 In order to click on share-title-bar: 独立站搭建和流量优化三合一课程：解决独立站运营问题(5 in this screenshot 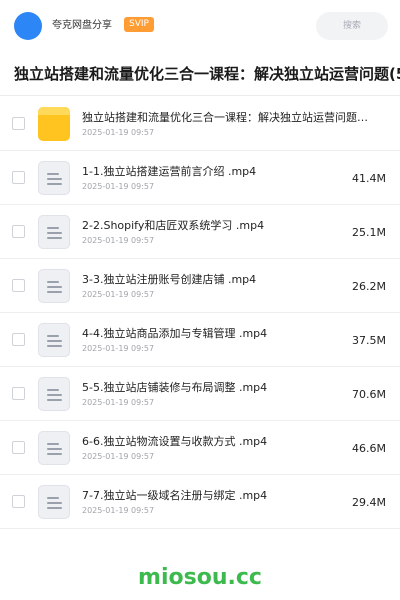, I will do `click(200, 74)`.